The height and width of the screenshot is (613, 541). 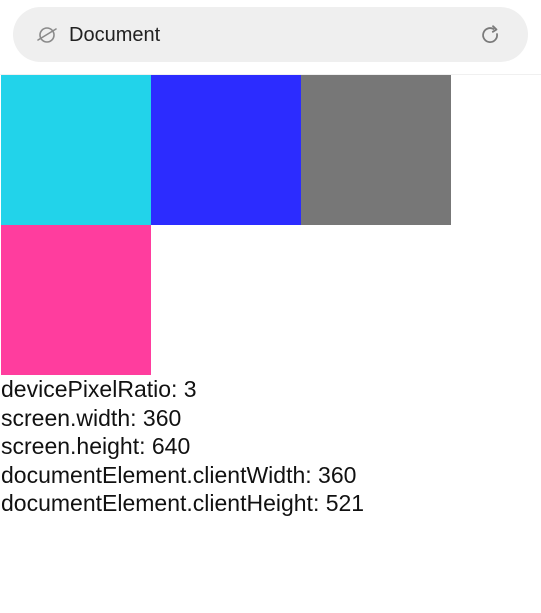 I want to click on planet-icon, so click(x=47, y=35).